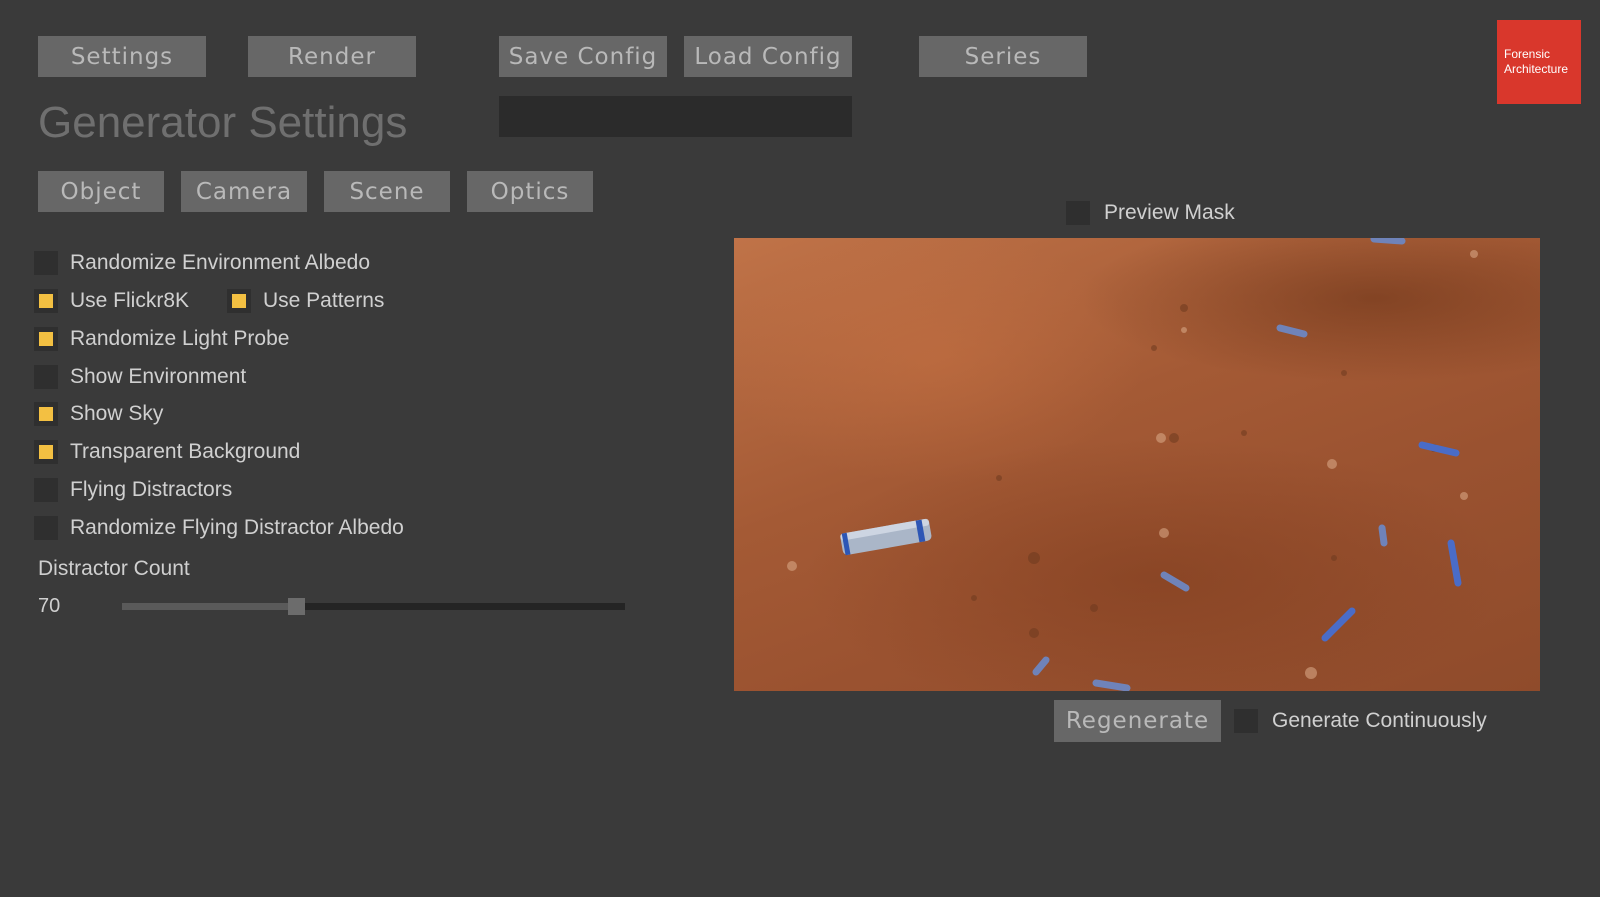  I want to click on slider-handle, so click(296, 606).